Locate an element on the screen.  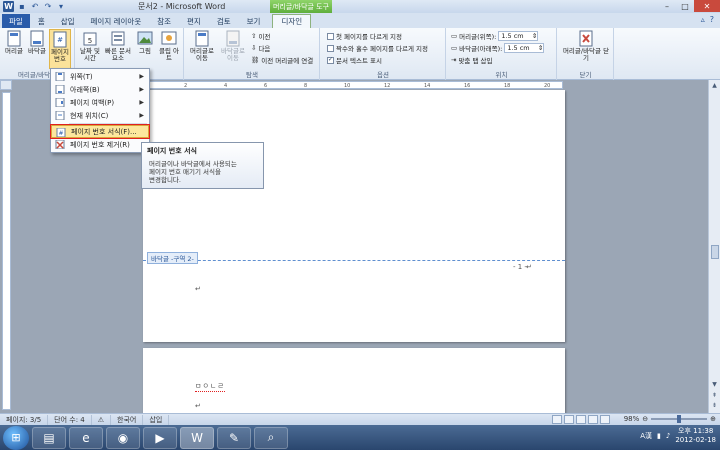
redo-icon: ↷ is located at coordinates (48, 7).